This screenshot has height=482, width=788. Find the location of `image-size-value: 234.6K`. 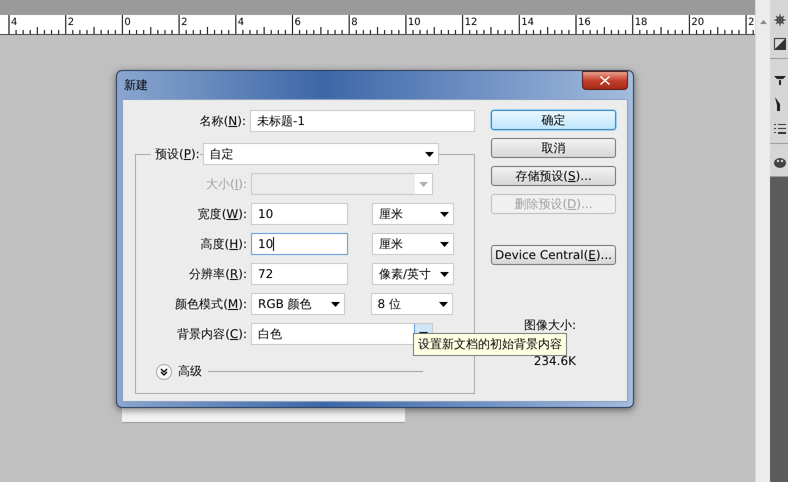

image-size-value: 234.6K is located at coordinates (555, 361).